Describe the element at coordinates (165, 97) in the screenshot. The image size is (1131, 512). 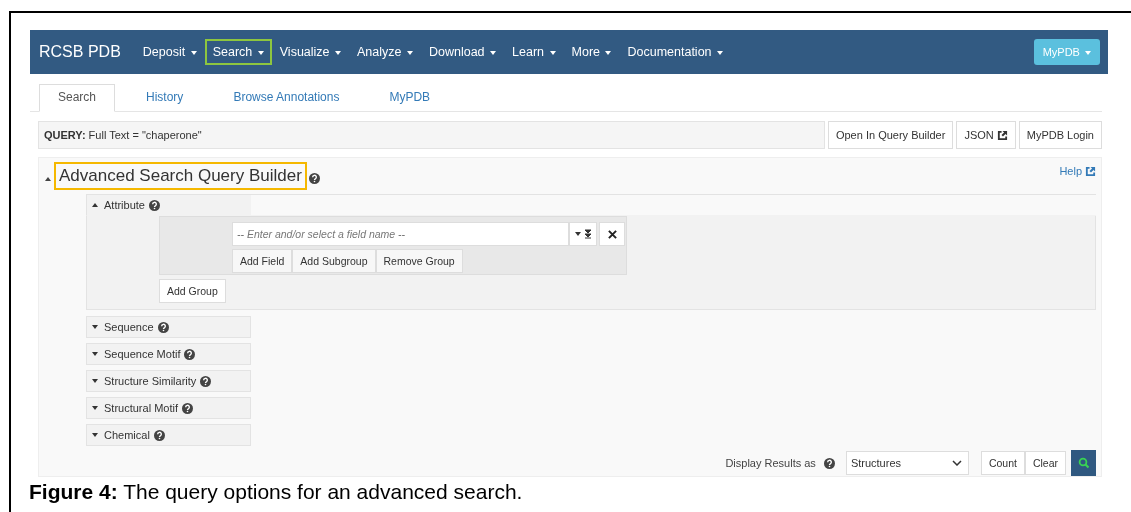
I see `tab: History` at that location.